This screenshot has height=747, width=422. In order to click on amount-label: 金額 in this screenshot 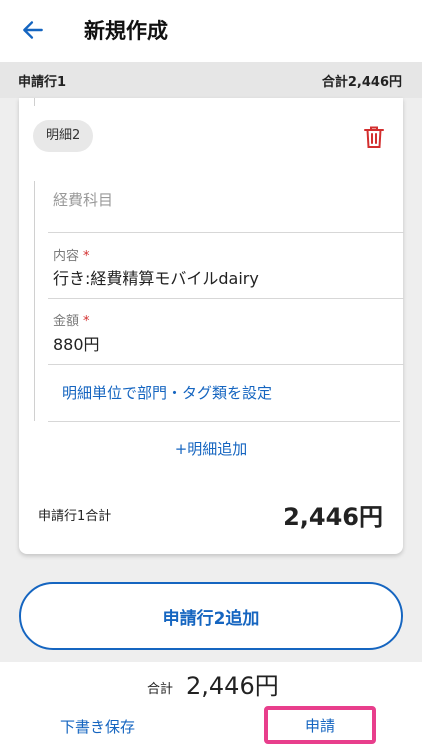, I will do `click(66, 321)`.